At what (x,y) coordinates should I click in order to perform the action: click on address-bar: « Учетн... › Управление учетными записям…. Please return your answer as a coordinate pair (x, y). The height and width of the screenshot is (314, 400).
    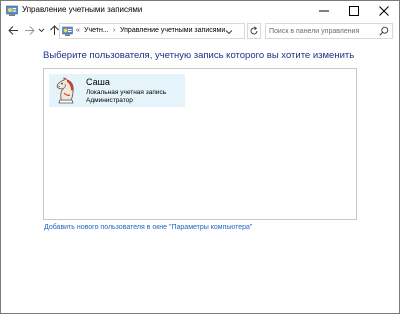
    Looking at the image, I should click on (152, 31).